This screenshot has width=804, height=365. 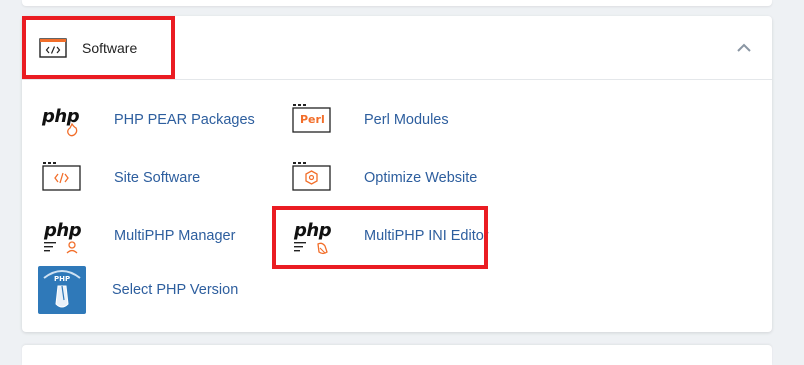 What do you see at coordinates (175, 236) in the screenshot?
I see `software-item-label: MultiPHP Manager` at bounding box center [175, 236].